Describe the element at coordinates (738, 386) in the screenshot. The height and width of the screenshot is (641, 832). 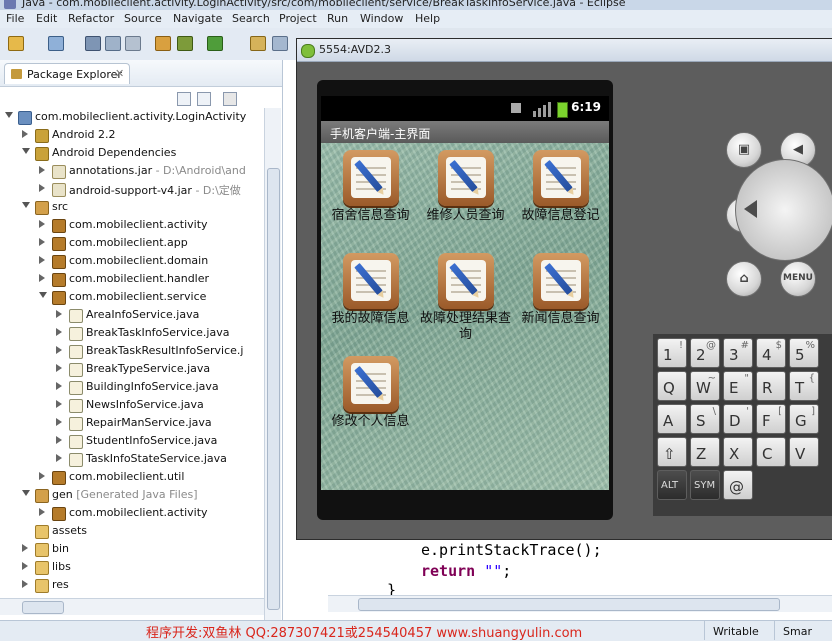
I see `keyboard-key: E "` at that location.